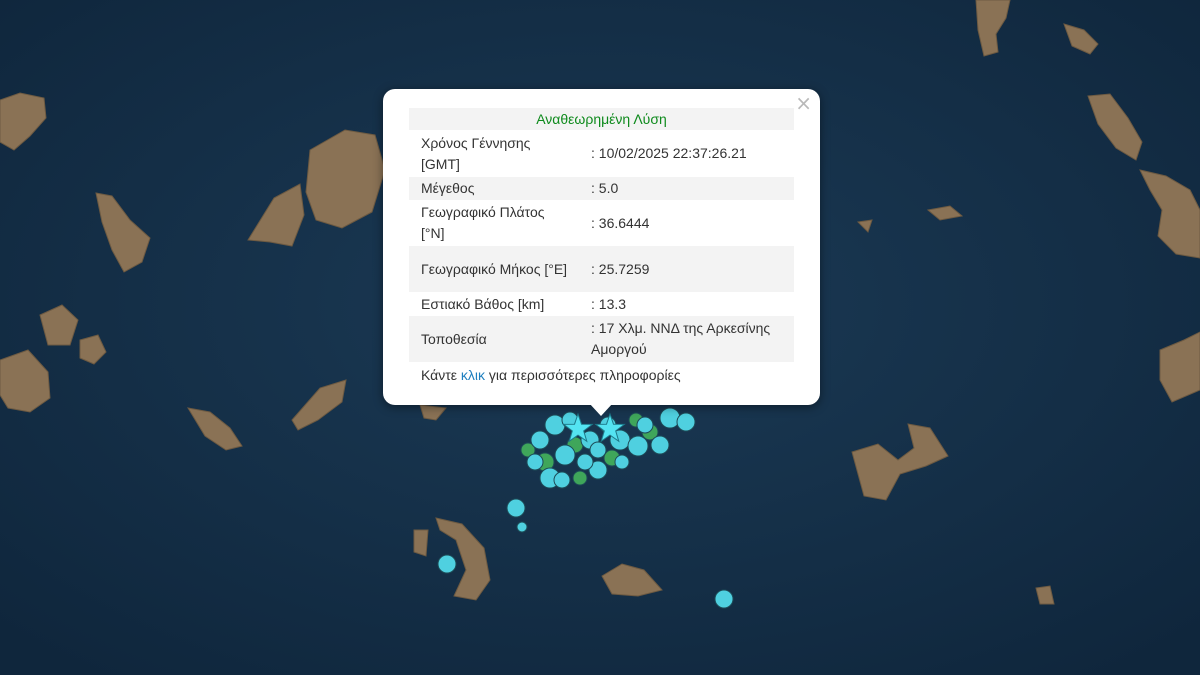 The height and width of the screenshot is (675, 1200). What do you see at coordinates (601, 409) in the screenshot?
I see `popup-pointer` at bounding box center [601, 409].